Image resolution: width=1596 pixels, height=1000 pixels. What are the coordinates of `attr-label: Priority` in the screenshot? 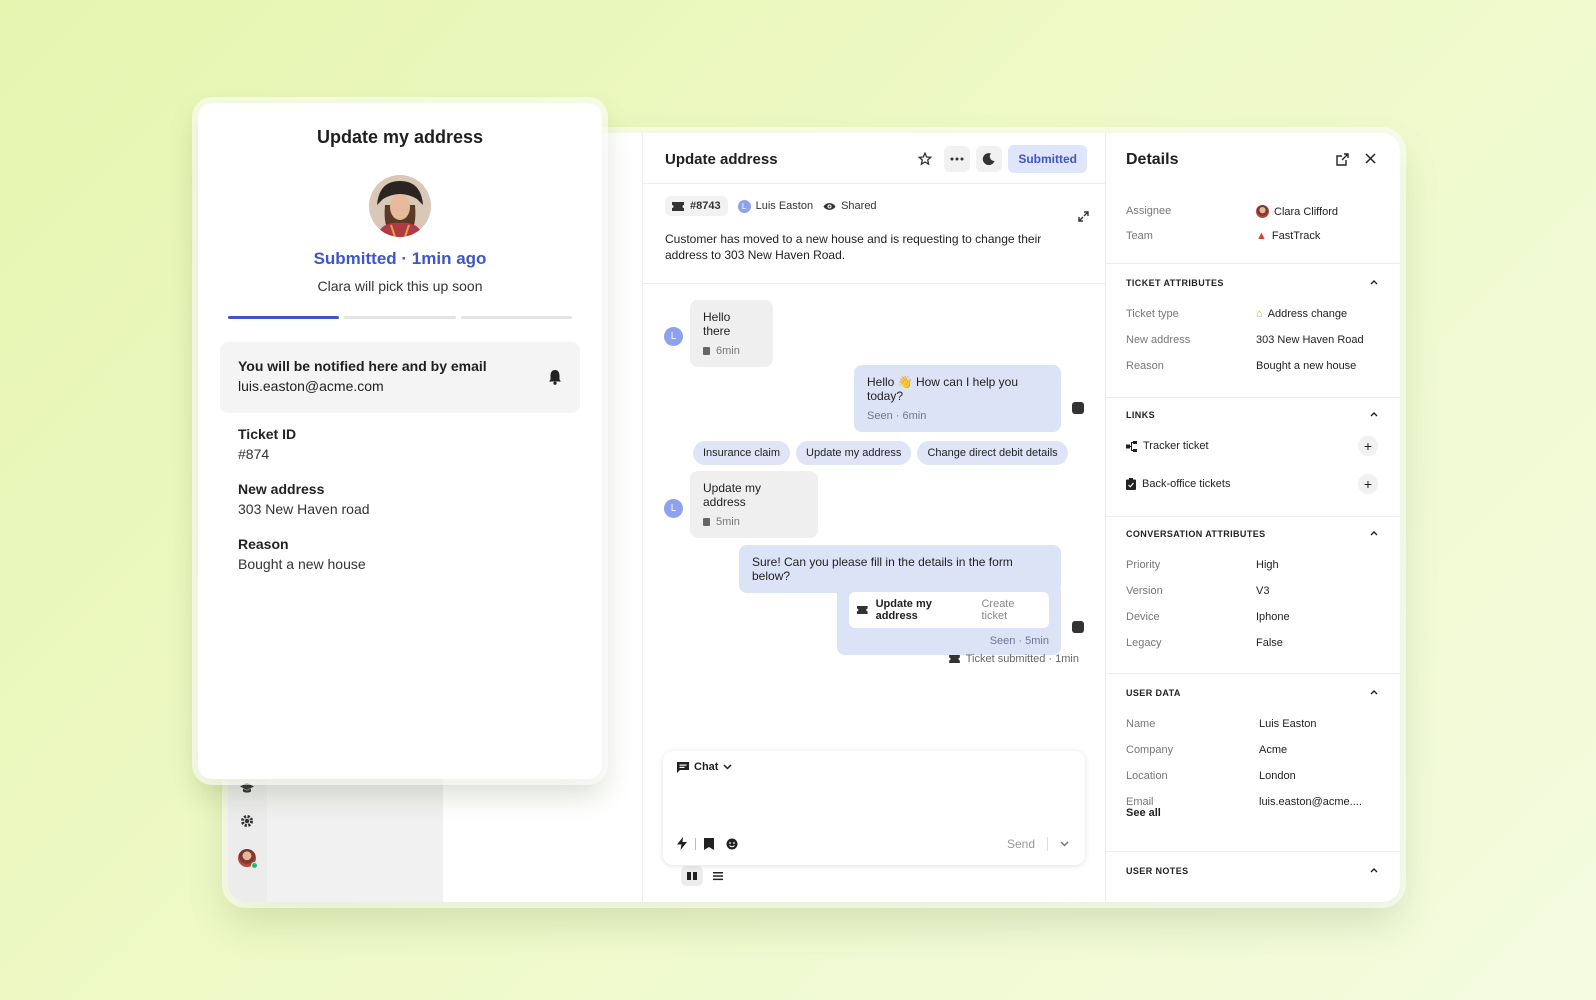 It's located at (1143, 565).